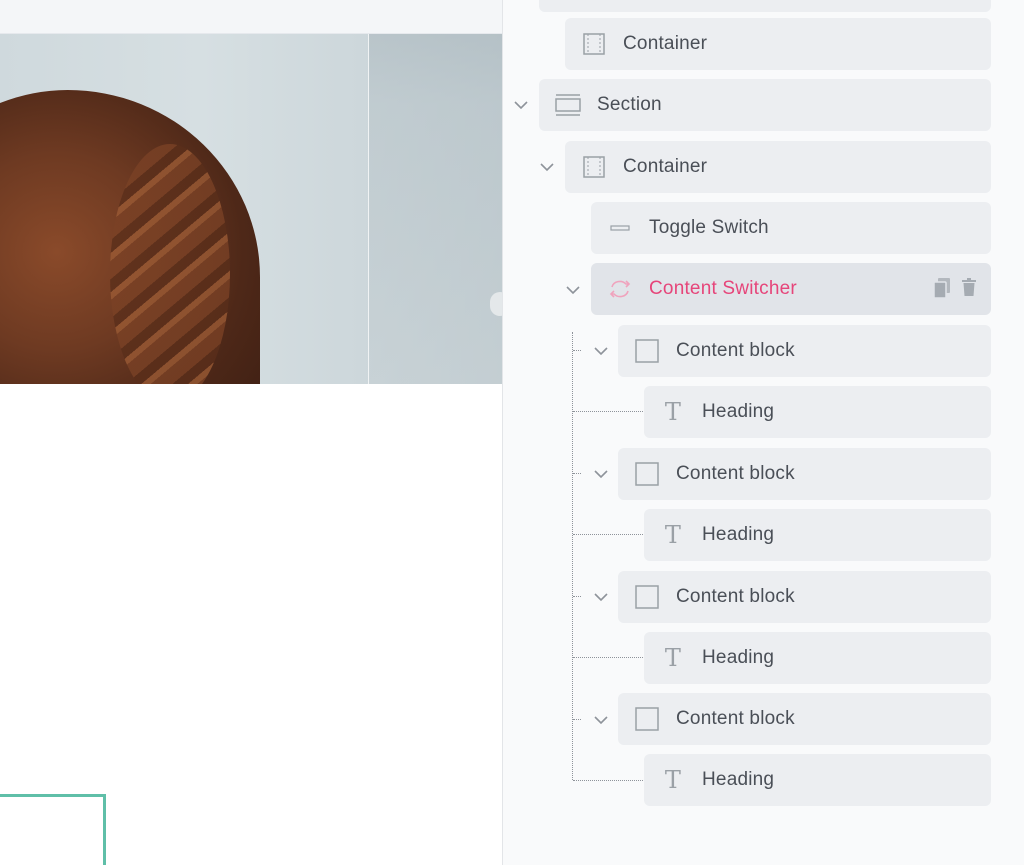 This screenshot has height=865, width=1024. Describe the element at coordinates (969, 291) in the screenshot. I see `trash-icon` at that location.